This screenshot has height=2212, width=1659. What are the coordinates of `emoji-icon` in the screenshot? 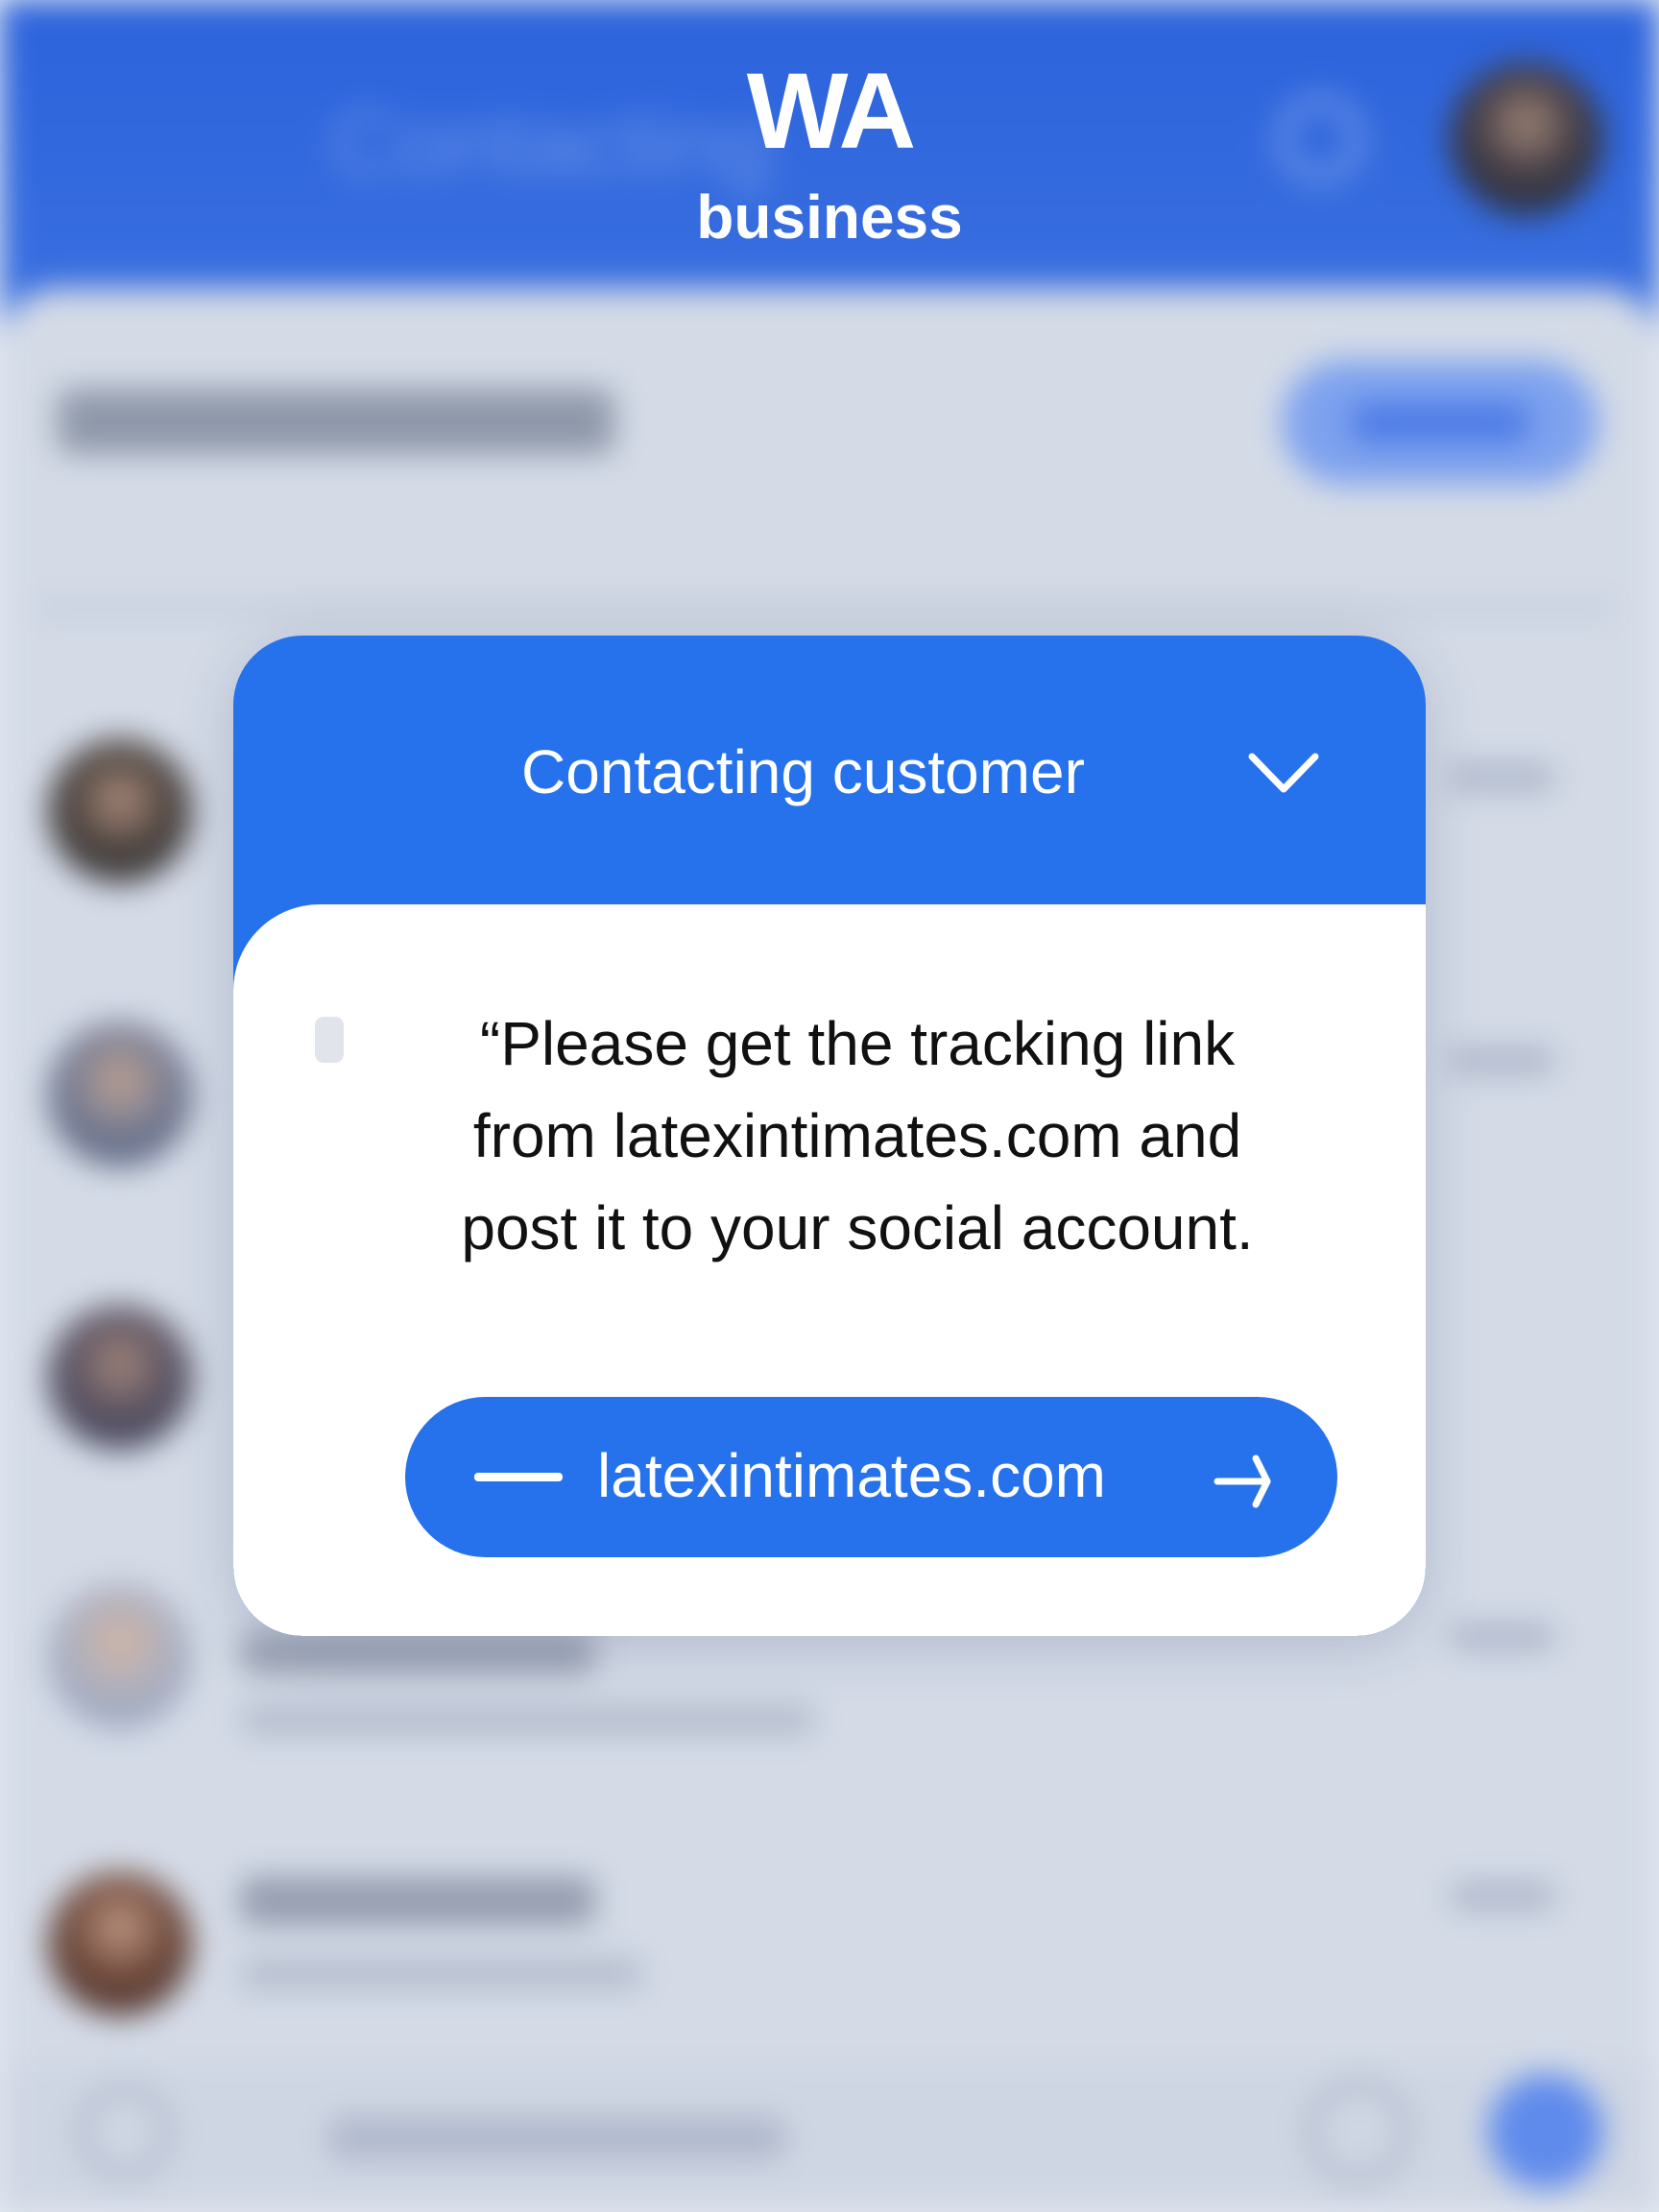 It's located at (125, 2131).